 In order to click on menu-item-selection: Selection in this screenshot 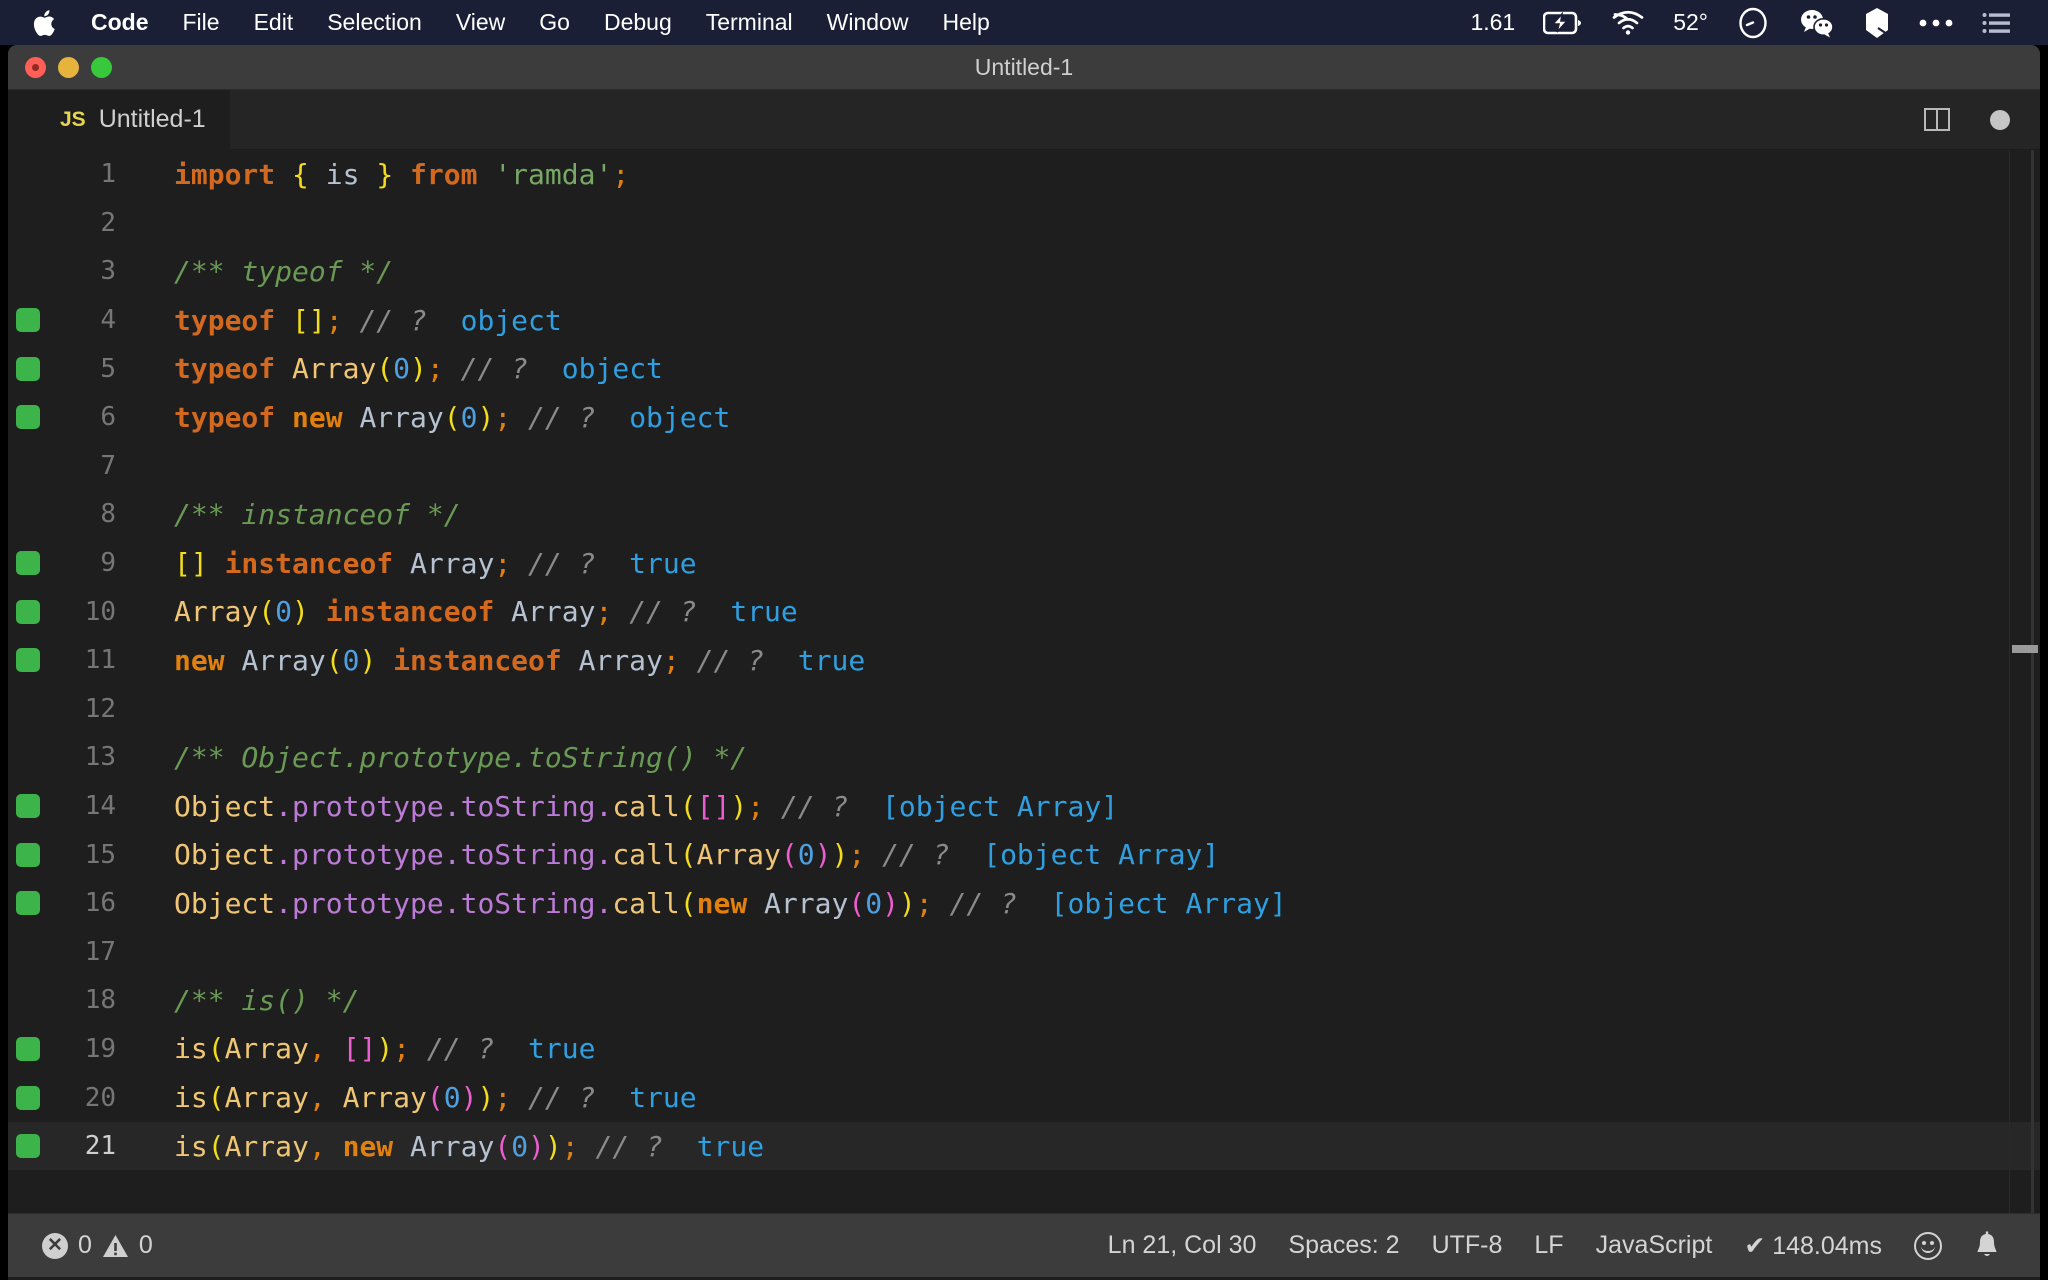, I will do `click(374, 22)`.